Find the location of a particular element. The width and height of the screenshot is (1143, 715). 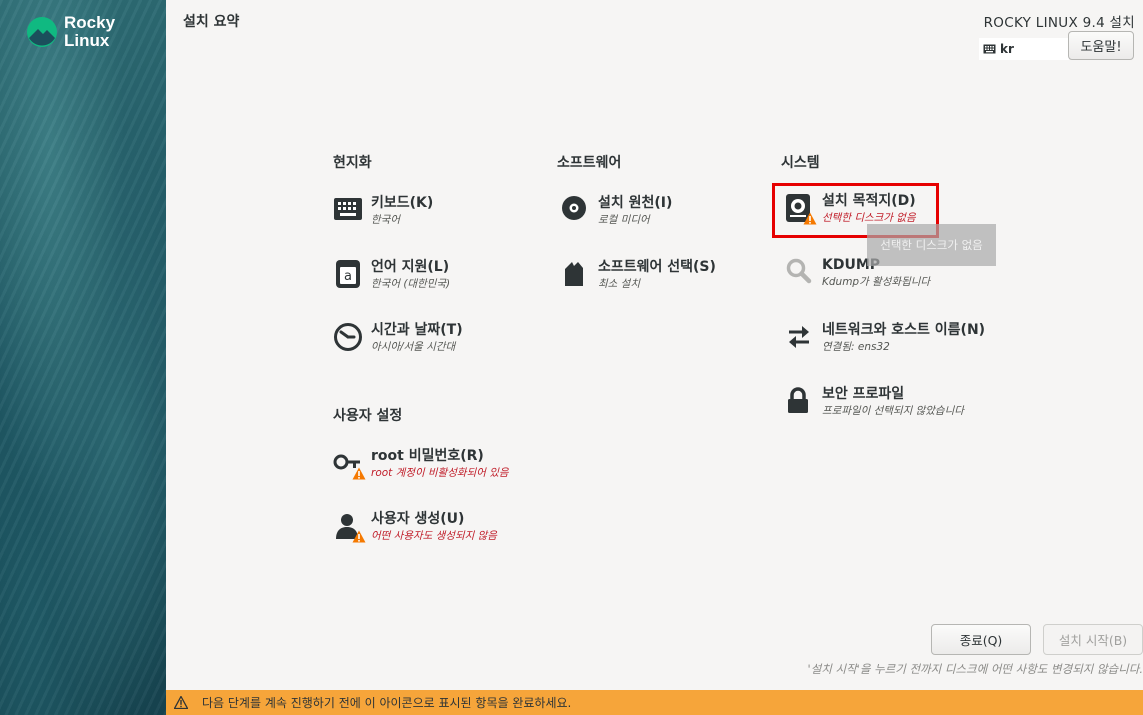

spoke-keyboard: 키보드(K) 한국어 is located at coordinates (383, 211).